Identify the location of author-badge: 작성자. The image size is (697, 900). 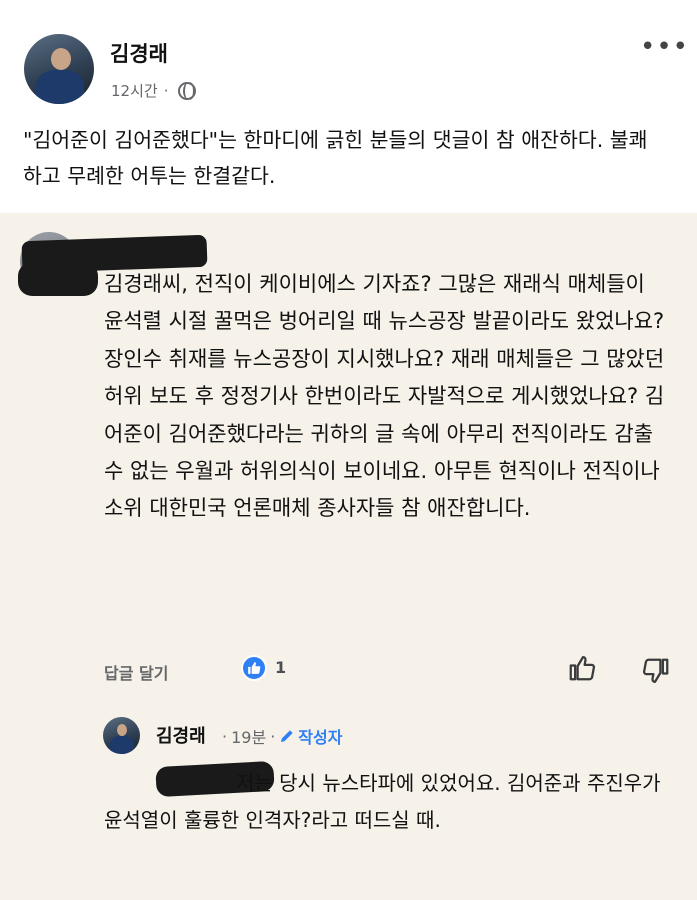
(310, 736).